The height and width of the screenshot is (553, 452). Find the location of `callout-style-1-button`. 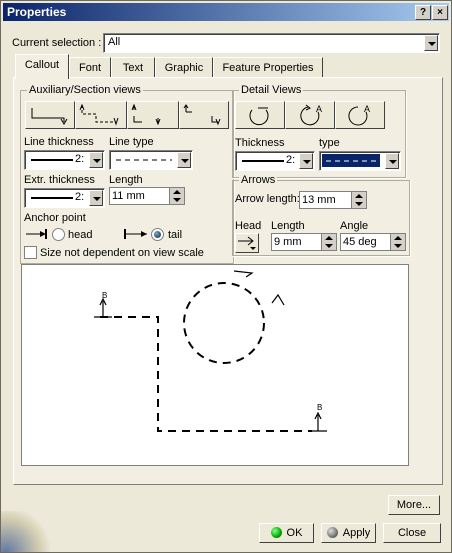

callout-style-1-button is located at coordinates (50, 115).